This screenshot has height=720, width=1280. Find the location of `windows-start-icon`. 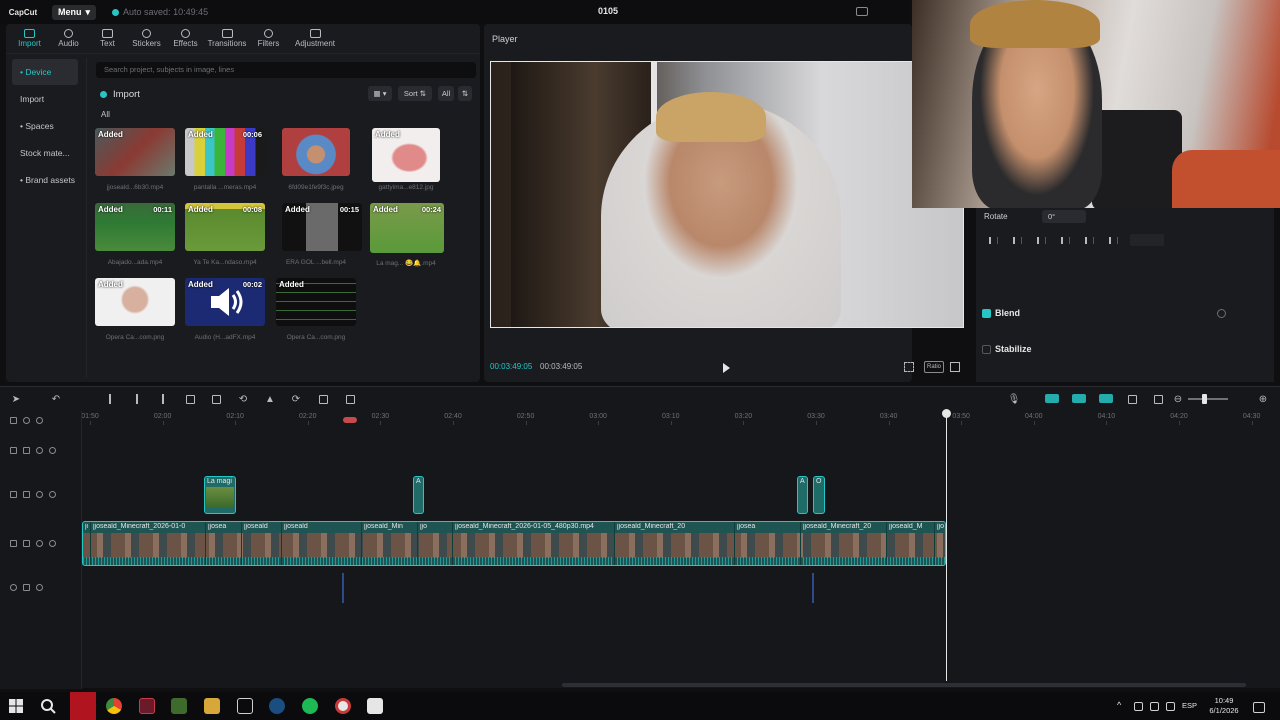

windows-start-icon is located at coordinates (16, 706).